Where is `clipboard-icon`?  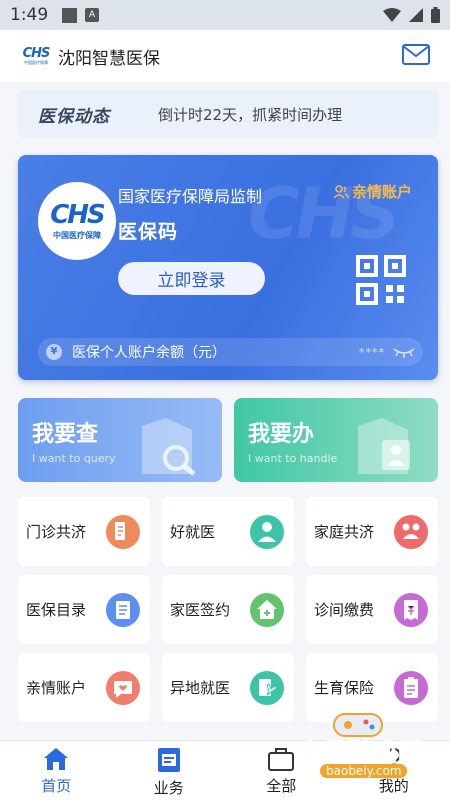
clipboard-icon is located at coordinates (411, 687).